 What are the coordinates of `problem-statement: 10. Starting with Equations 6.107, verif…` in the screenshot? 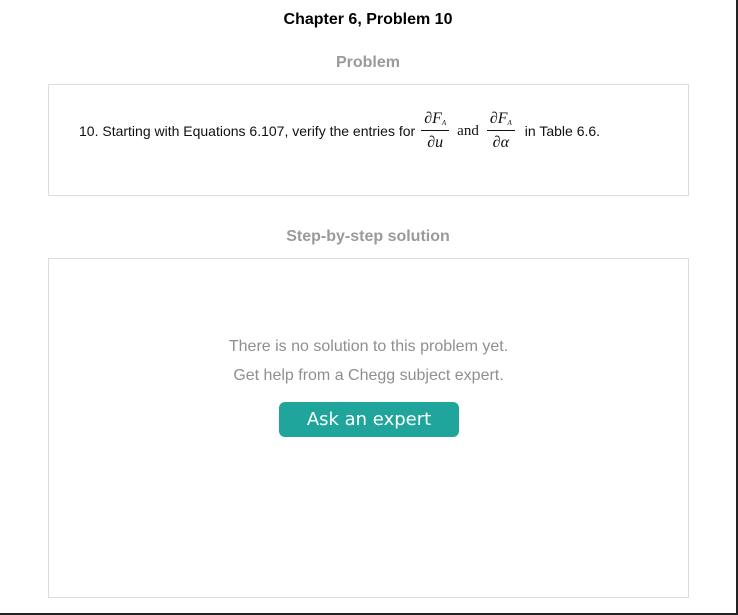 It's located at (339, 131).